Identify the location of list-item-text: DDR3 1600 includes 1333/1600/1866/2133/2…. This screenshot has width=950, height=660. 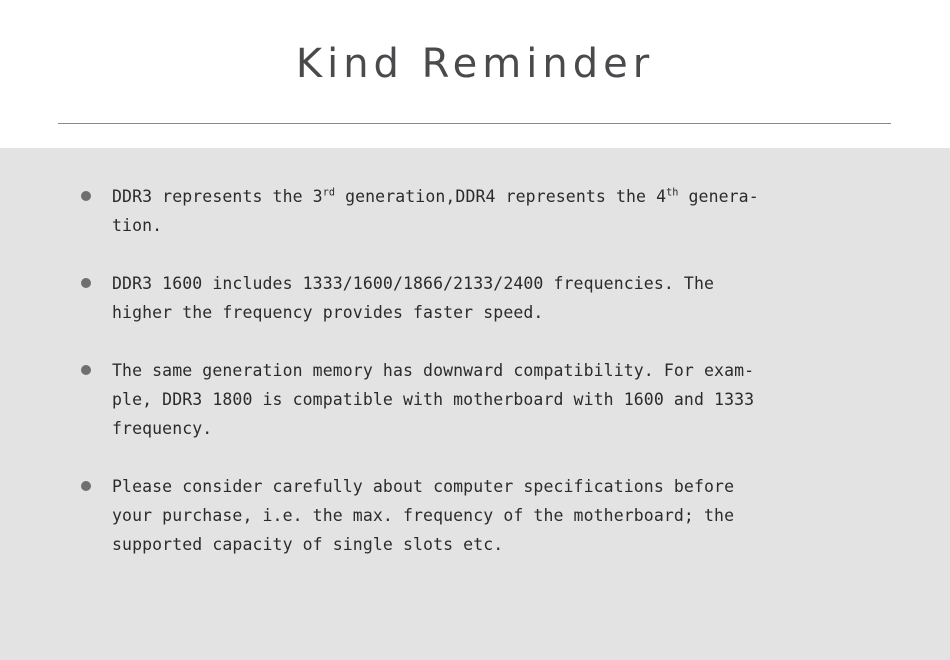
(413, 298).